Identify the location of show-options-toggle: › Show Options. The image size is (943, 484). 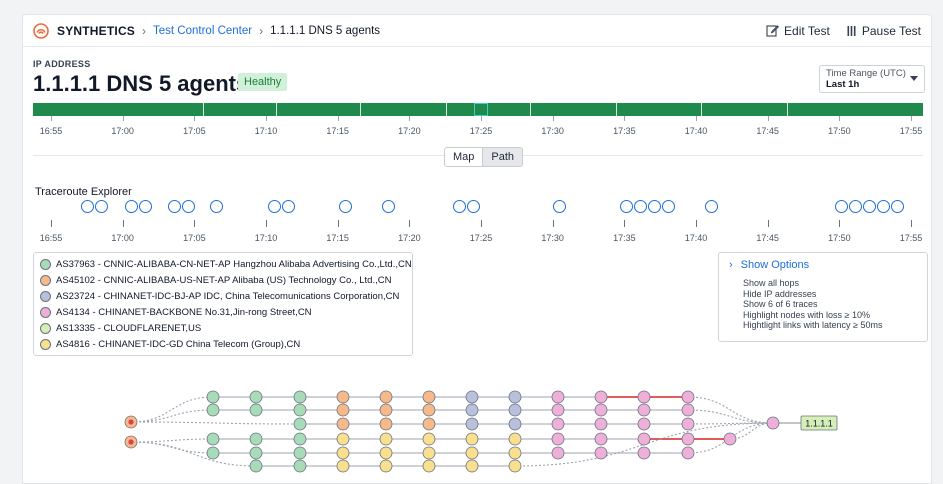
(823, 265).